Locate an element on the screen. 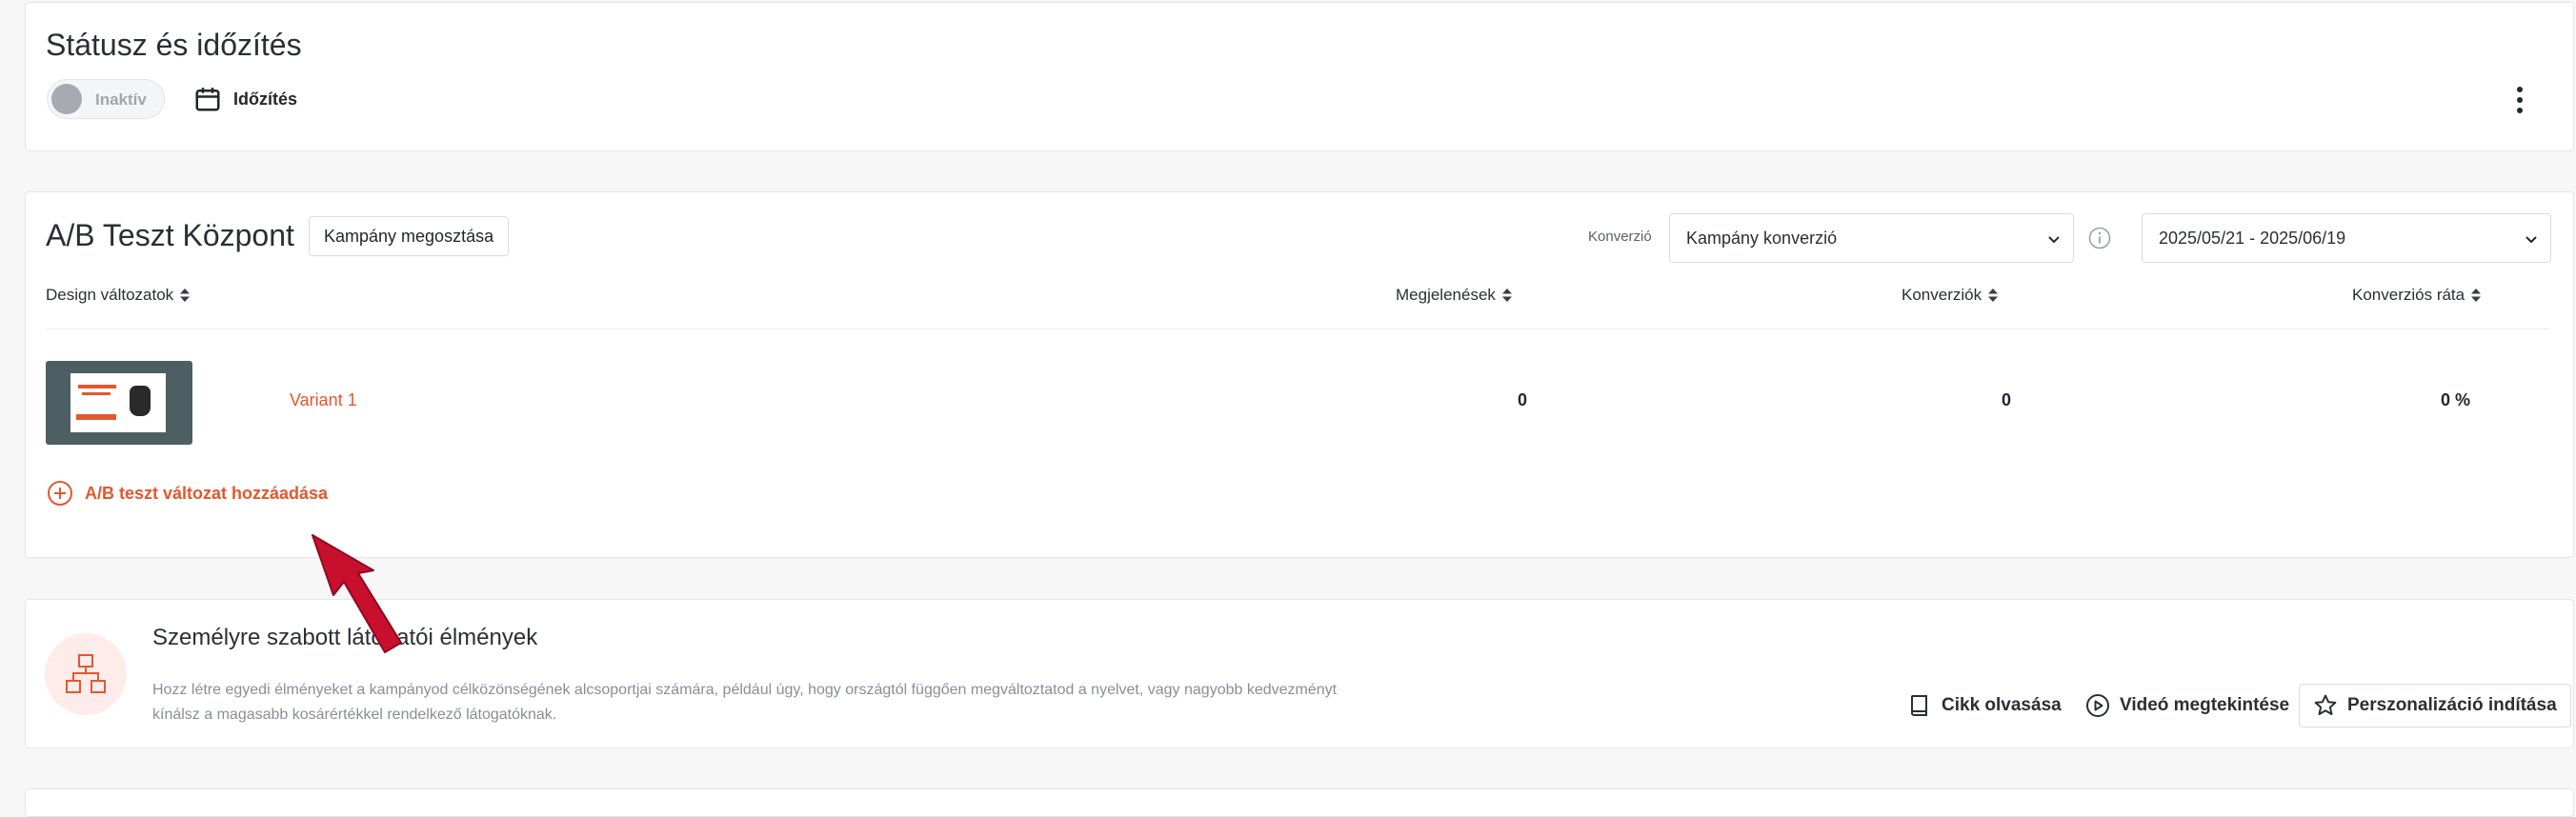 The height and width of the screenshot is (817, 2576). toggle-label: Inaktív is located at coordinates (121, 99).